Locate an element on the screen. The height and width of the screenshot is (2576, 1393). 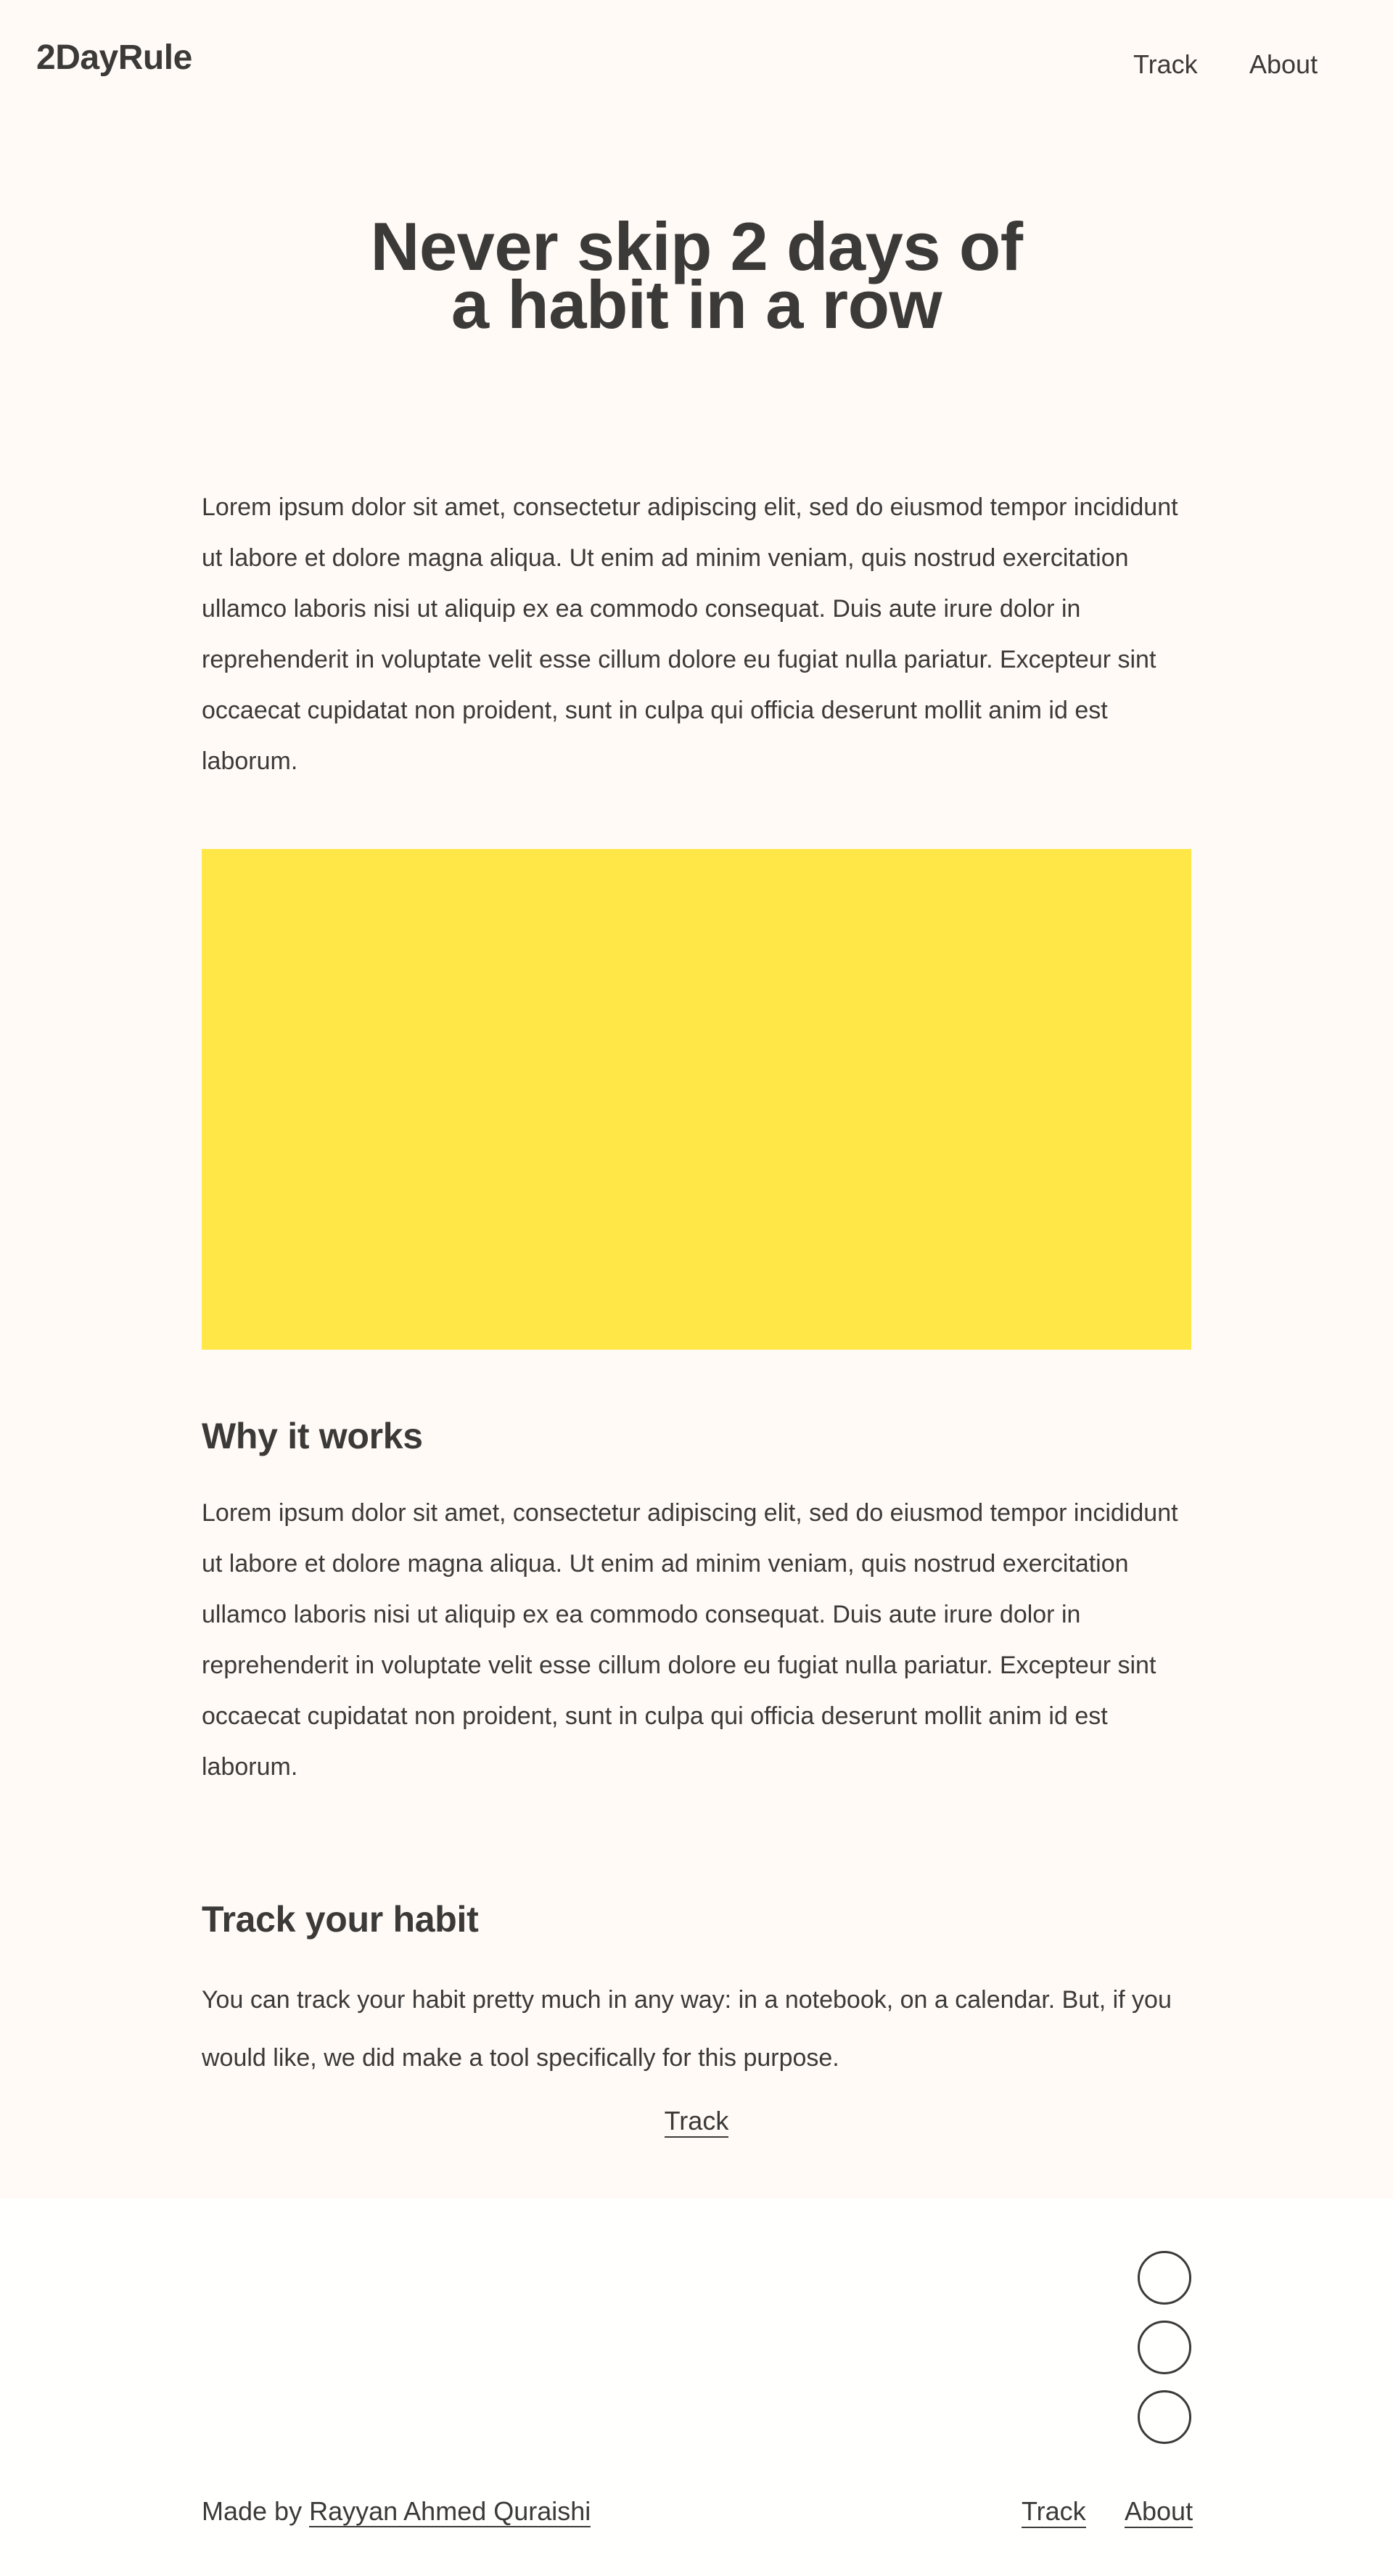
track-habit-heading: Track your habit is located at coordinates (340, 1919).